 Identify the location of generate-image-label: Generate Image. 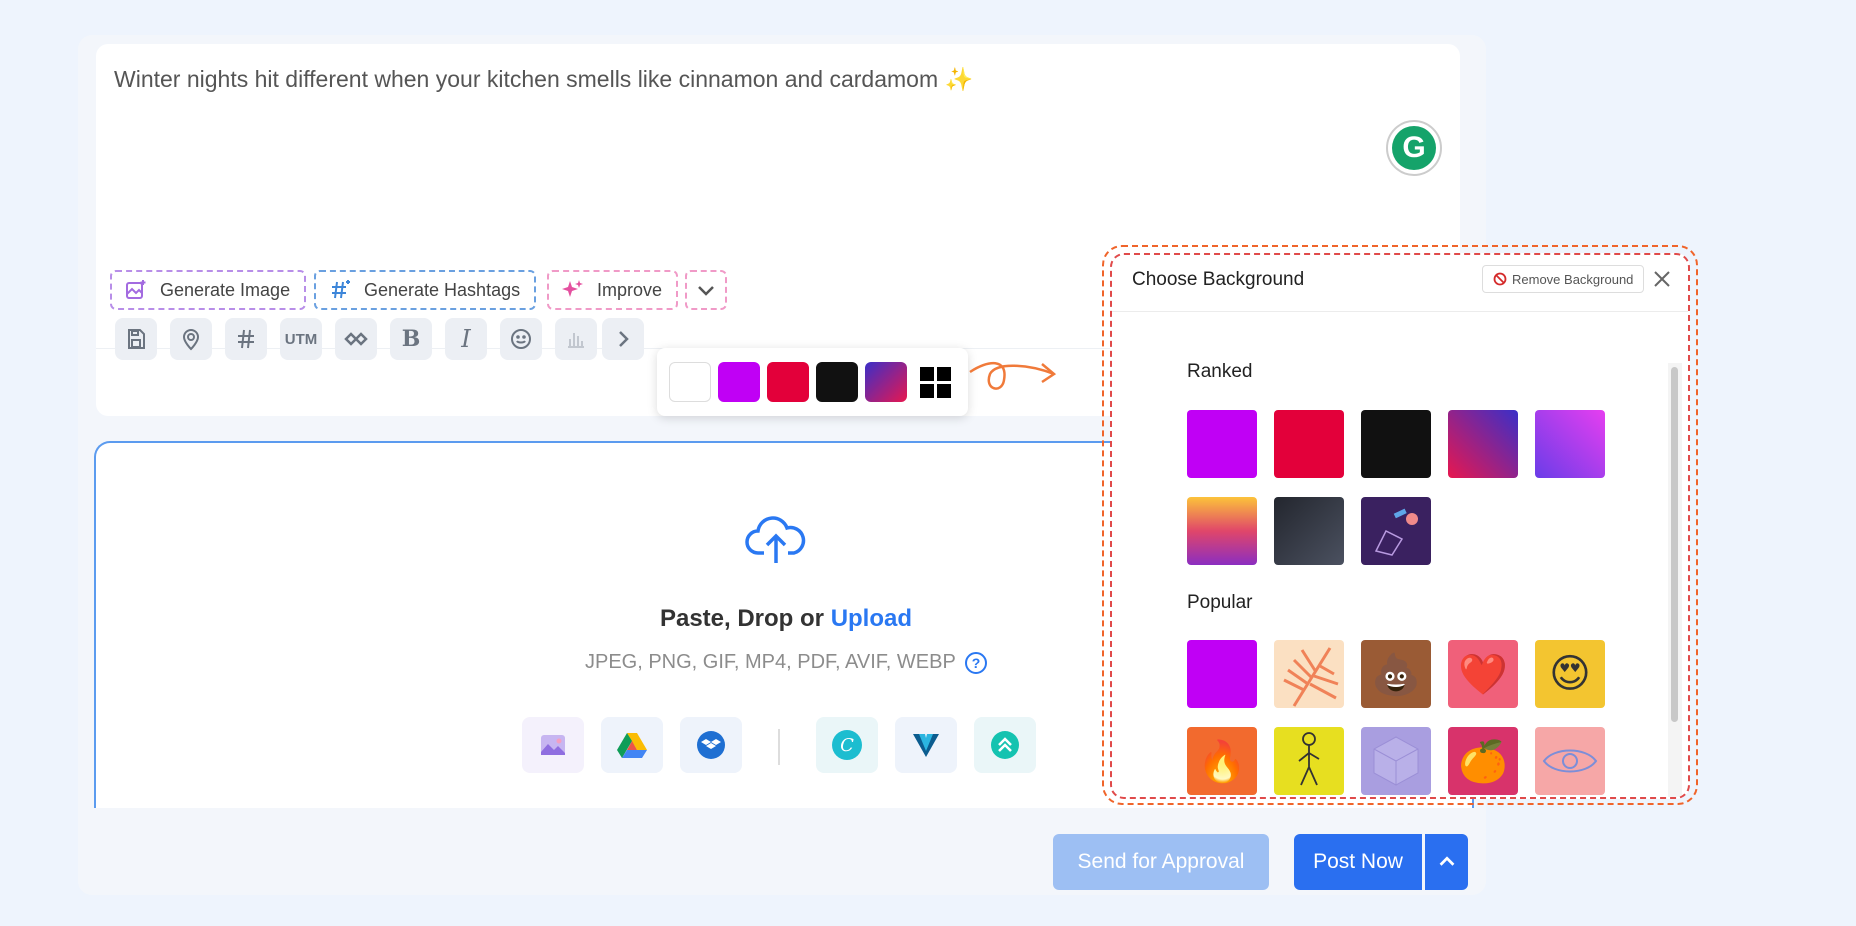
(225, 289).